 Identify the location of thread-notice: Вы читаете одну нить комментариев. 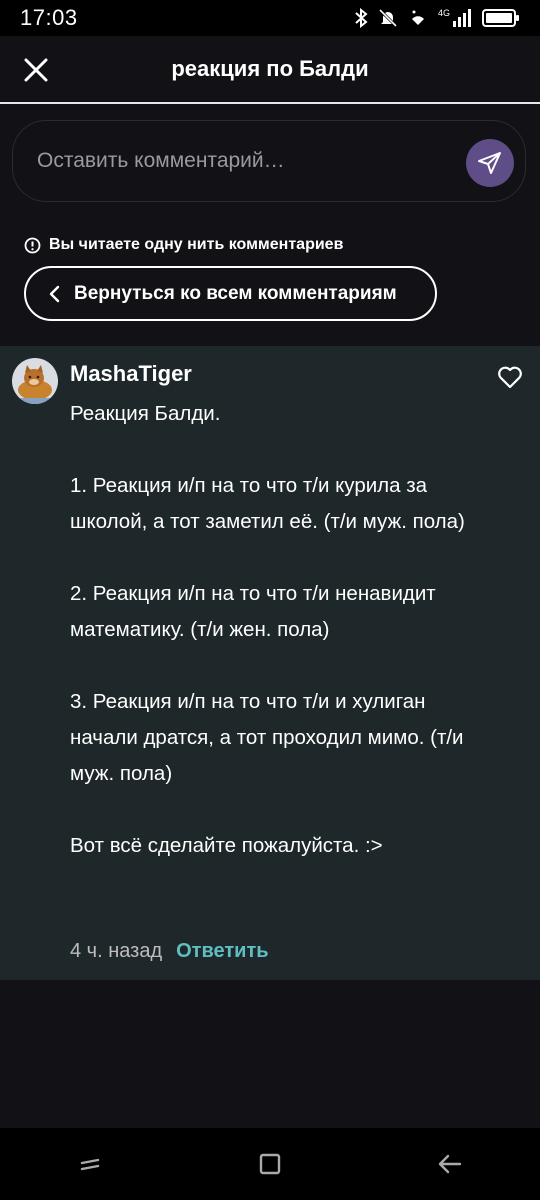
(183, 245).